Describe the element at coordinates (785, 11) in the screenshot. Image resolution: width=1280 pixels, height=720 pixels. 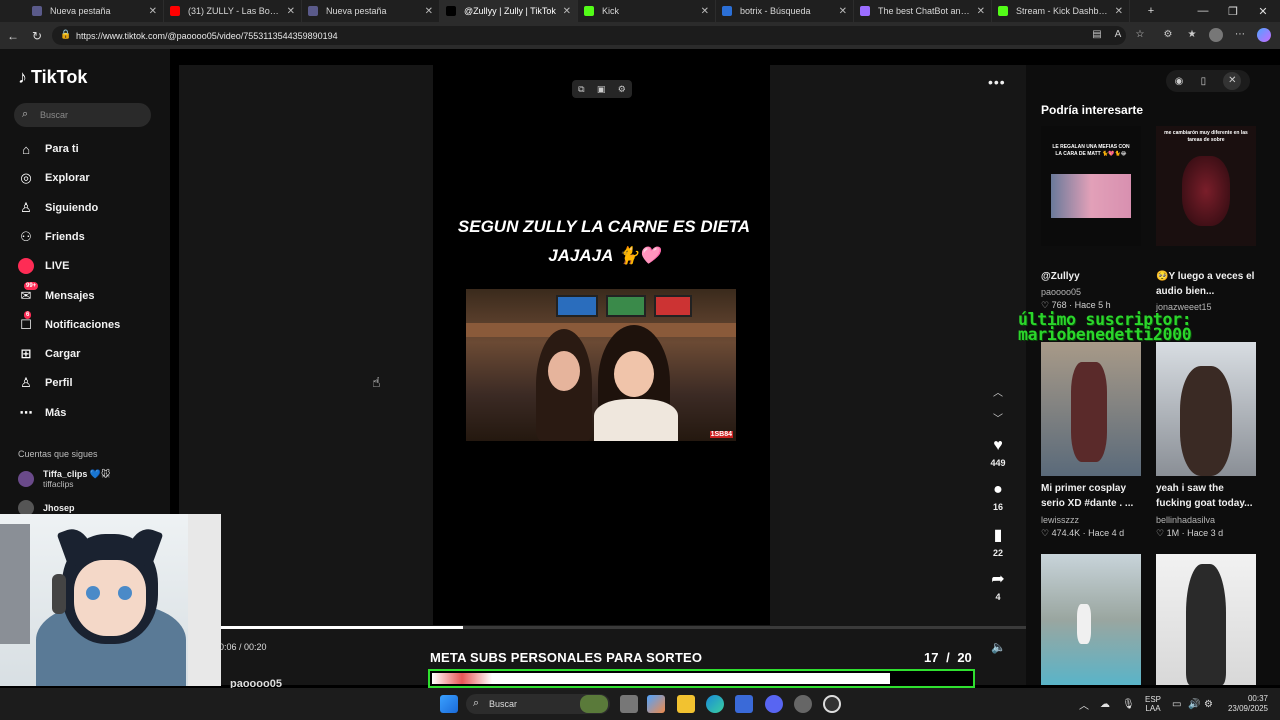
I see `browser-tab: botrix - Búsqueda ✕` at that location.